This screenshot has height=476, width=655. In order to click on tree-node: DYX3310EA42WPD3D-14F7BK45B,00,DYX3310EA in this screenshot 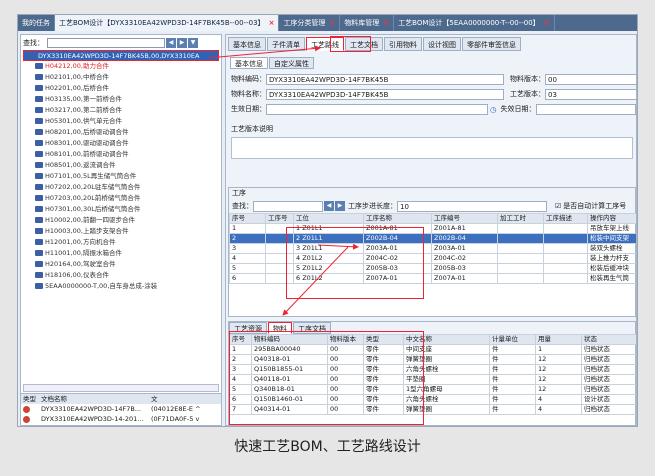, I will do `click(121, 55)`.